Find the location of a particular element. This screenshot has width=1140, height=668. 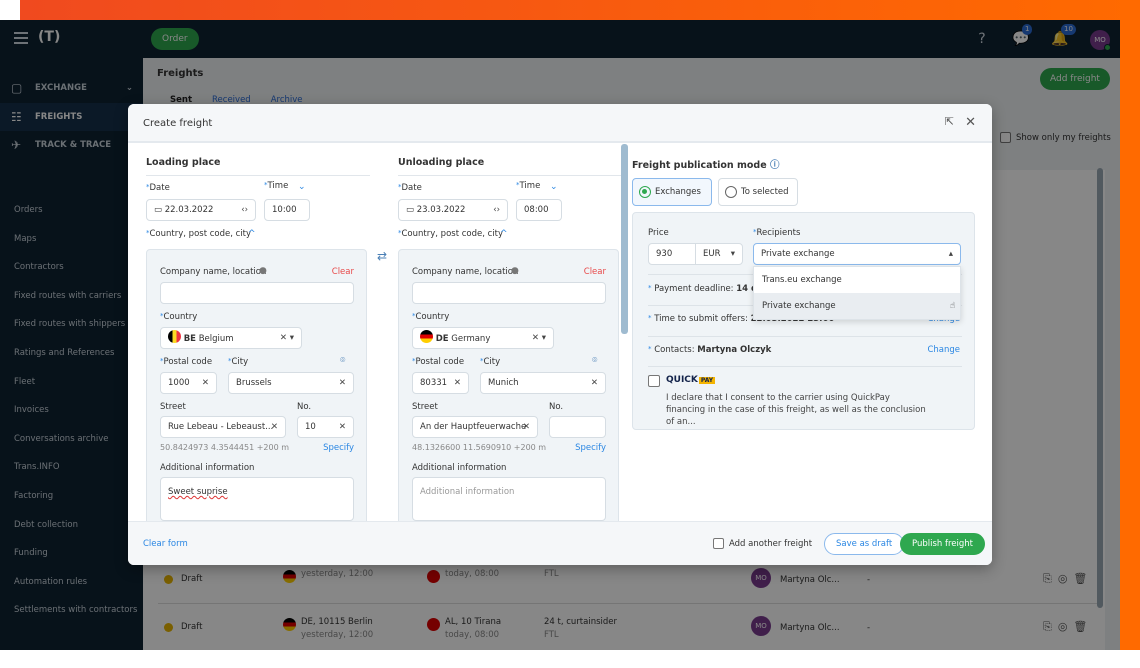

calendar-icon: ▭ is located at coordinates (410, 210).